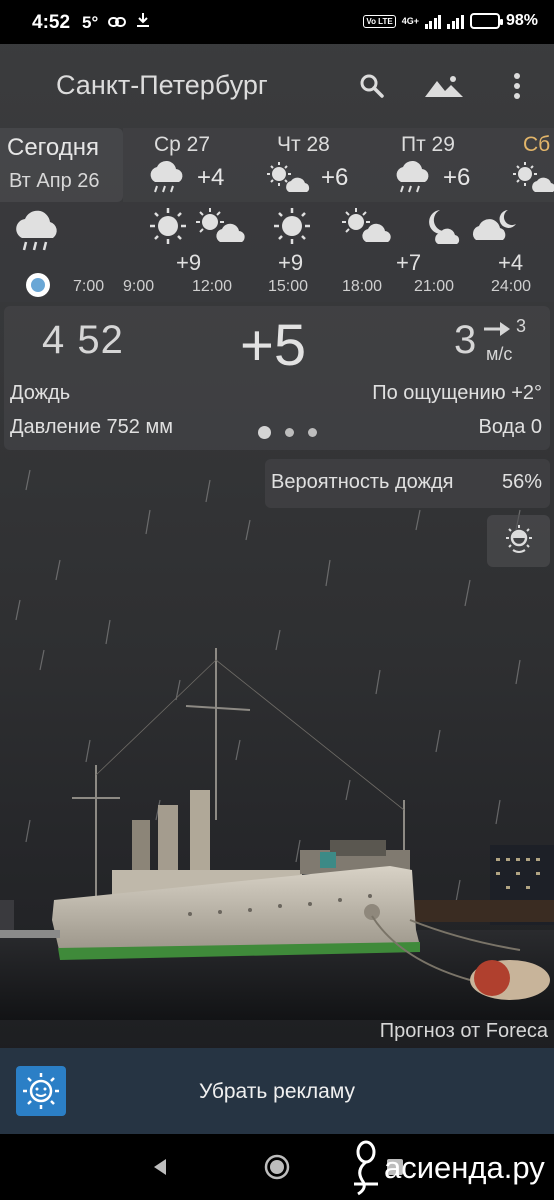  Describe the element at coordinates (362, 482) in the screenshot. I see `rain-probability-label: Вероятность дождя` at that location.